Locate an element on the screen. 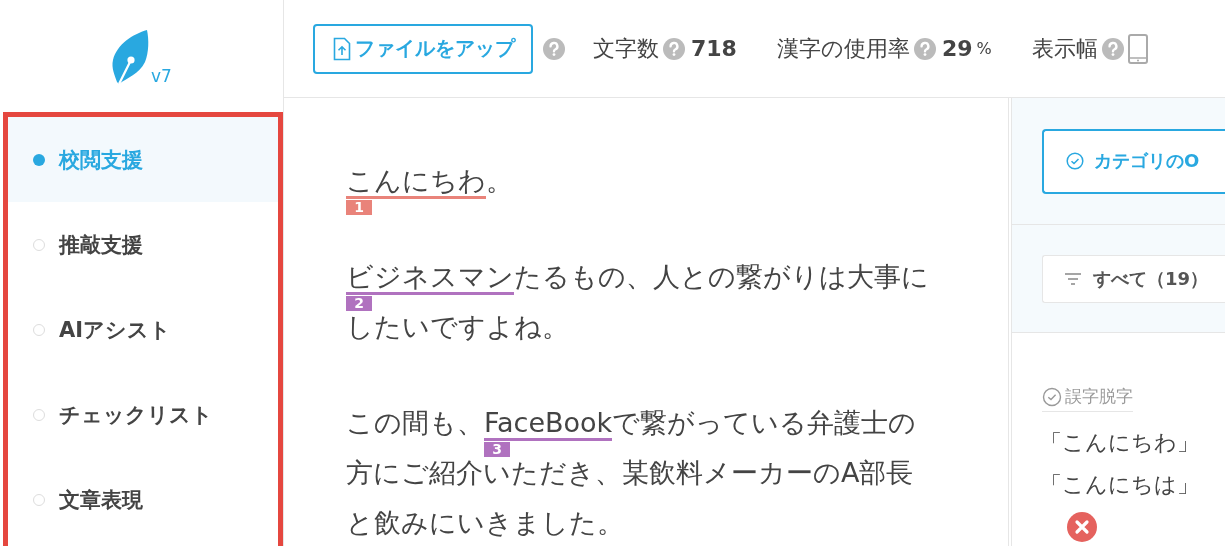 The image size is (1225, 546). issue-number: 3 is located at coordinates (497, 449).